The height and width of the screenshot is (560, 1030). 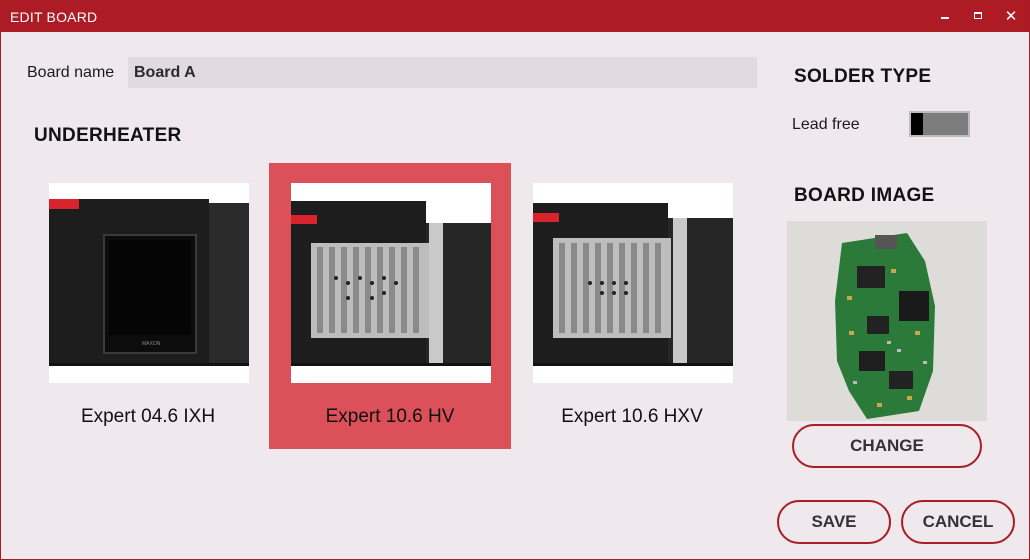 I want to click on title-bar: EDIT BOARD ✕, so click(x=515, y=16).